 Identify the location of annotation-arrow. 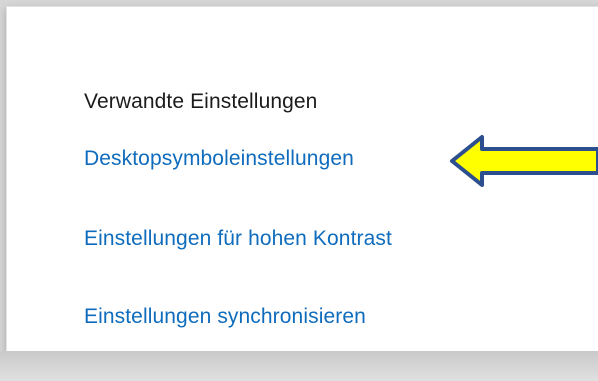
(523, 161).